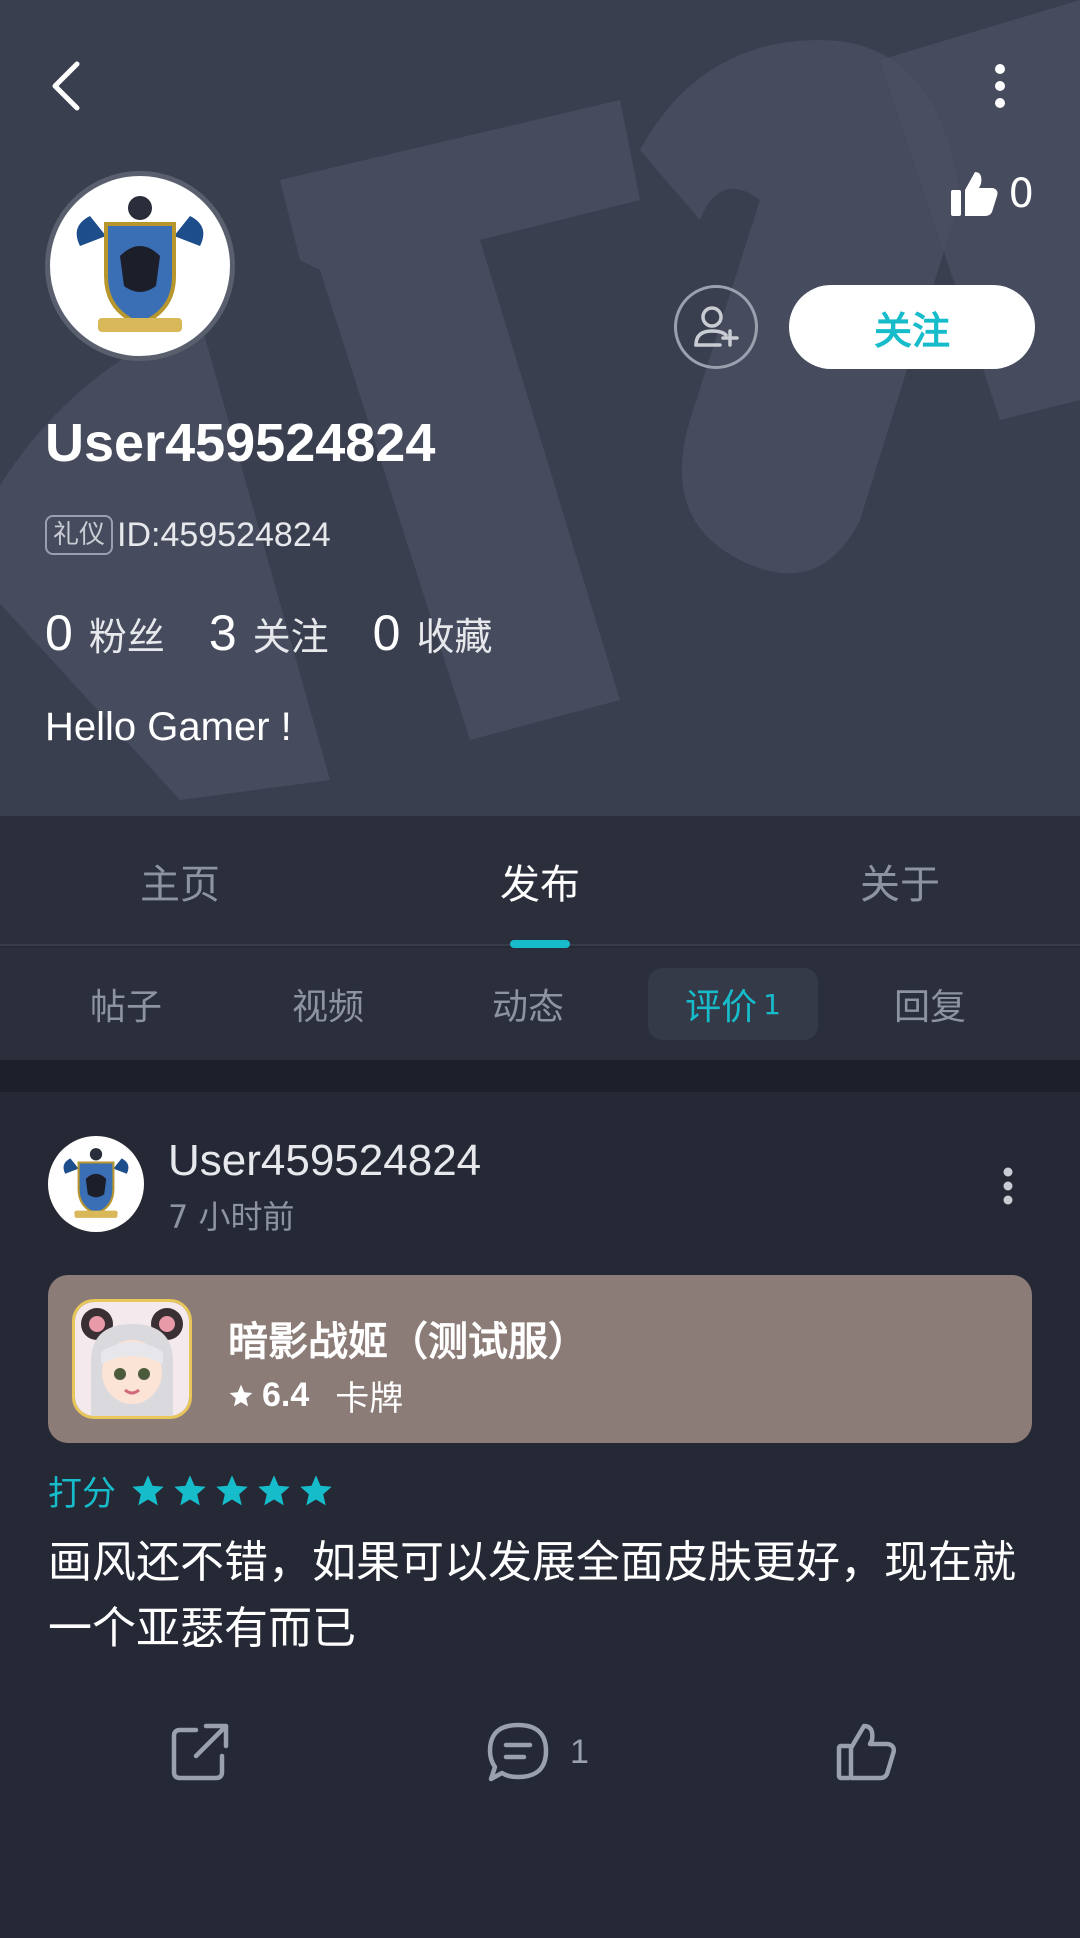  What do you see at coordinates (532, 1595) in the screenshot?
I see `review-text: 画风还不错，如果可以发展全面皮肤更好，现在就一个亚瑟有而已` at bounding box center [532, 1595].